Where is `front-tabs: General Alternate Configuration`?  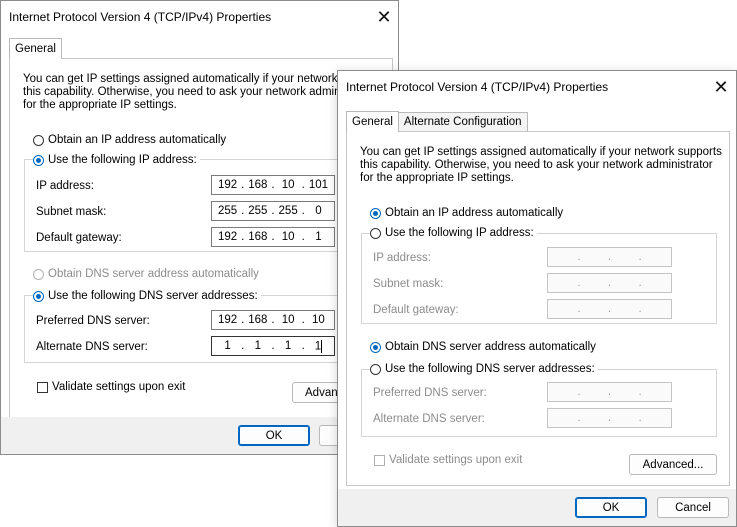 front-tabs: General Alternate Configuration is located at coordinates (437, 121).